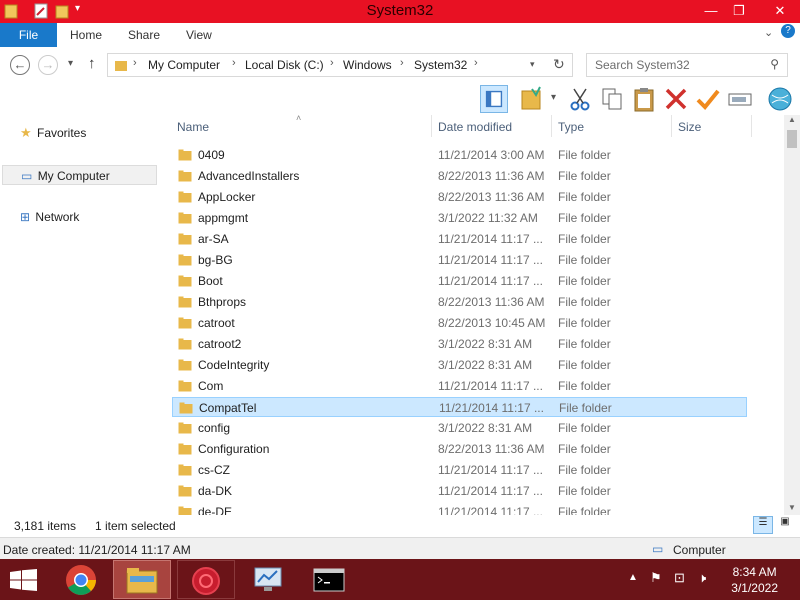 The image size is (800, 600). What do you see at coordinates (763, 525) in the screenshot?
I see `details-view-button: ☰` at bounding box center [763, 525].